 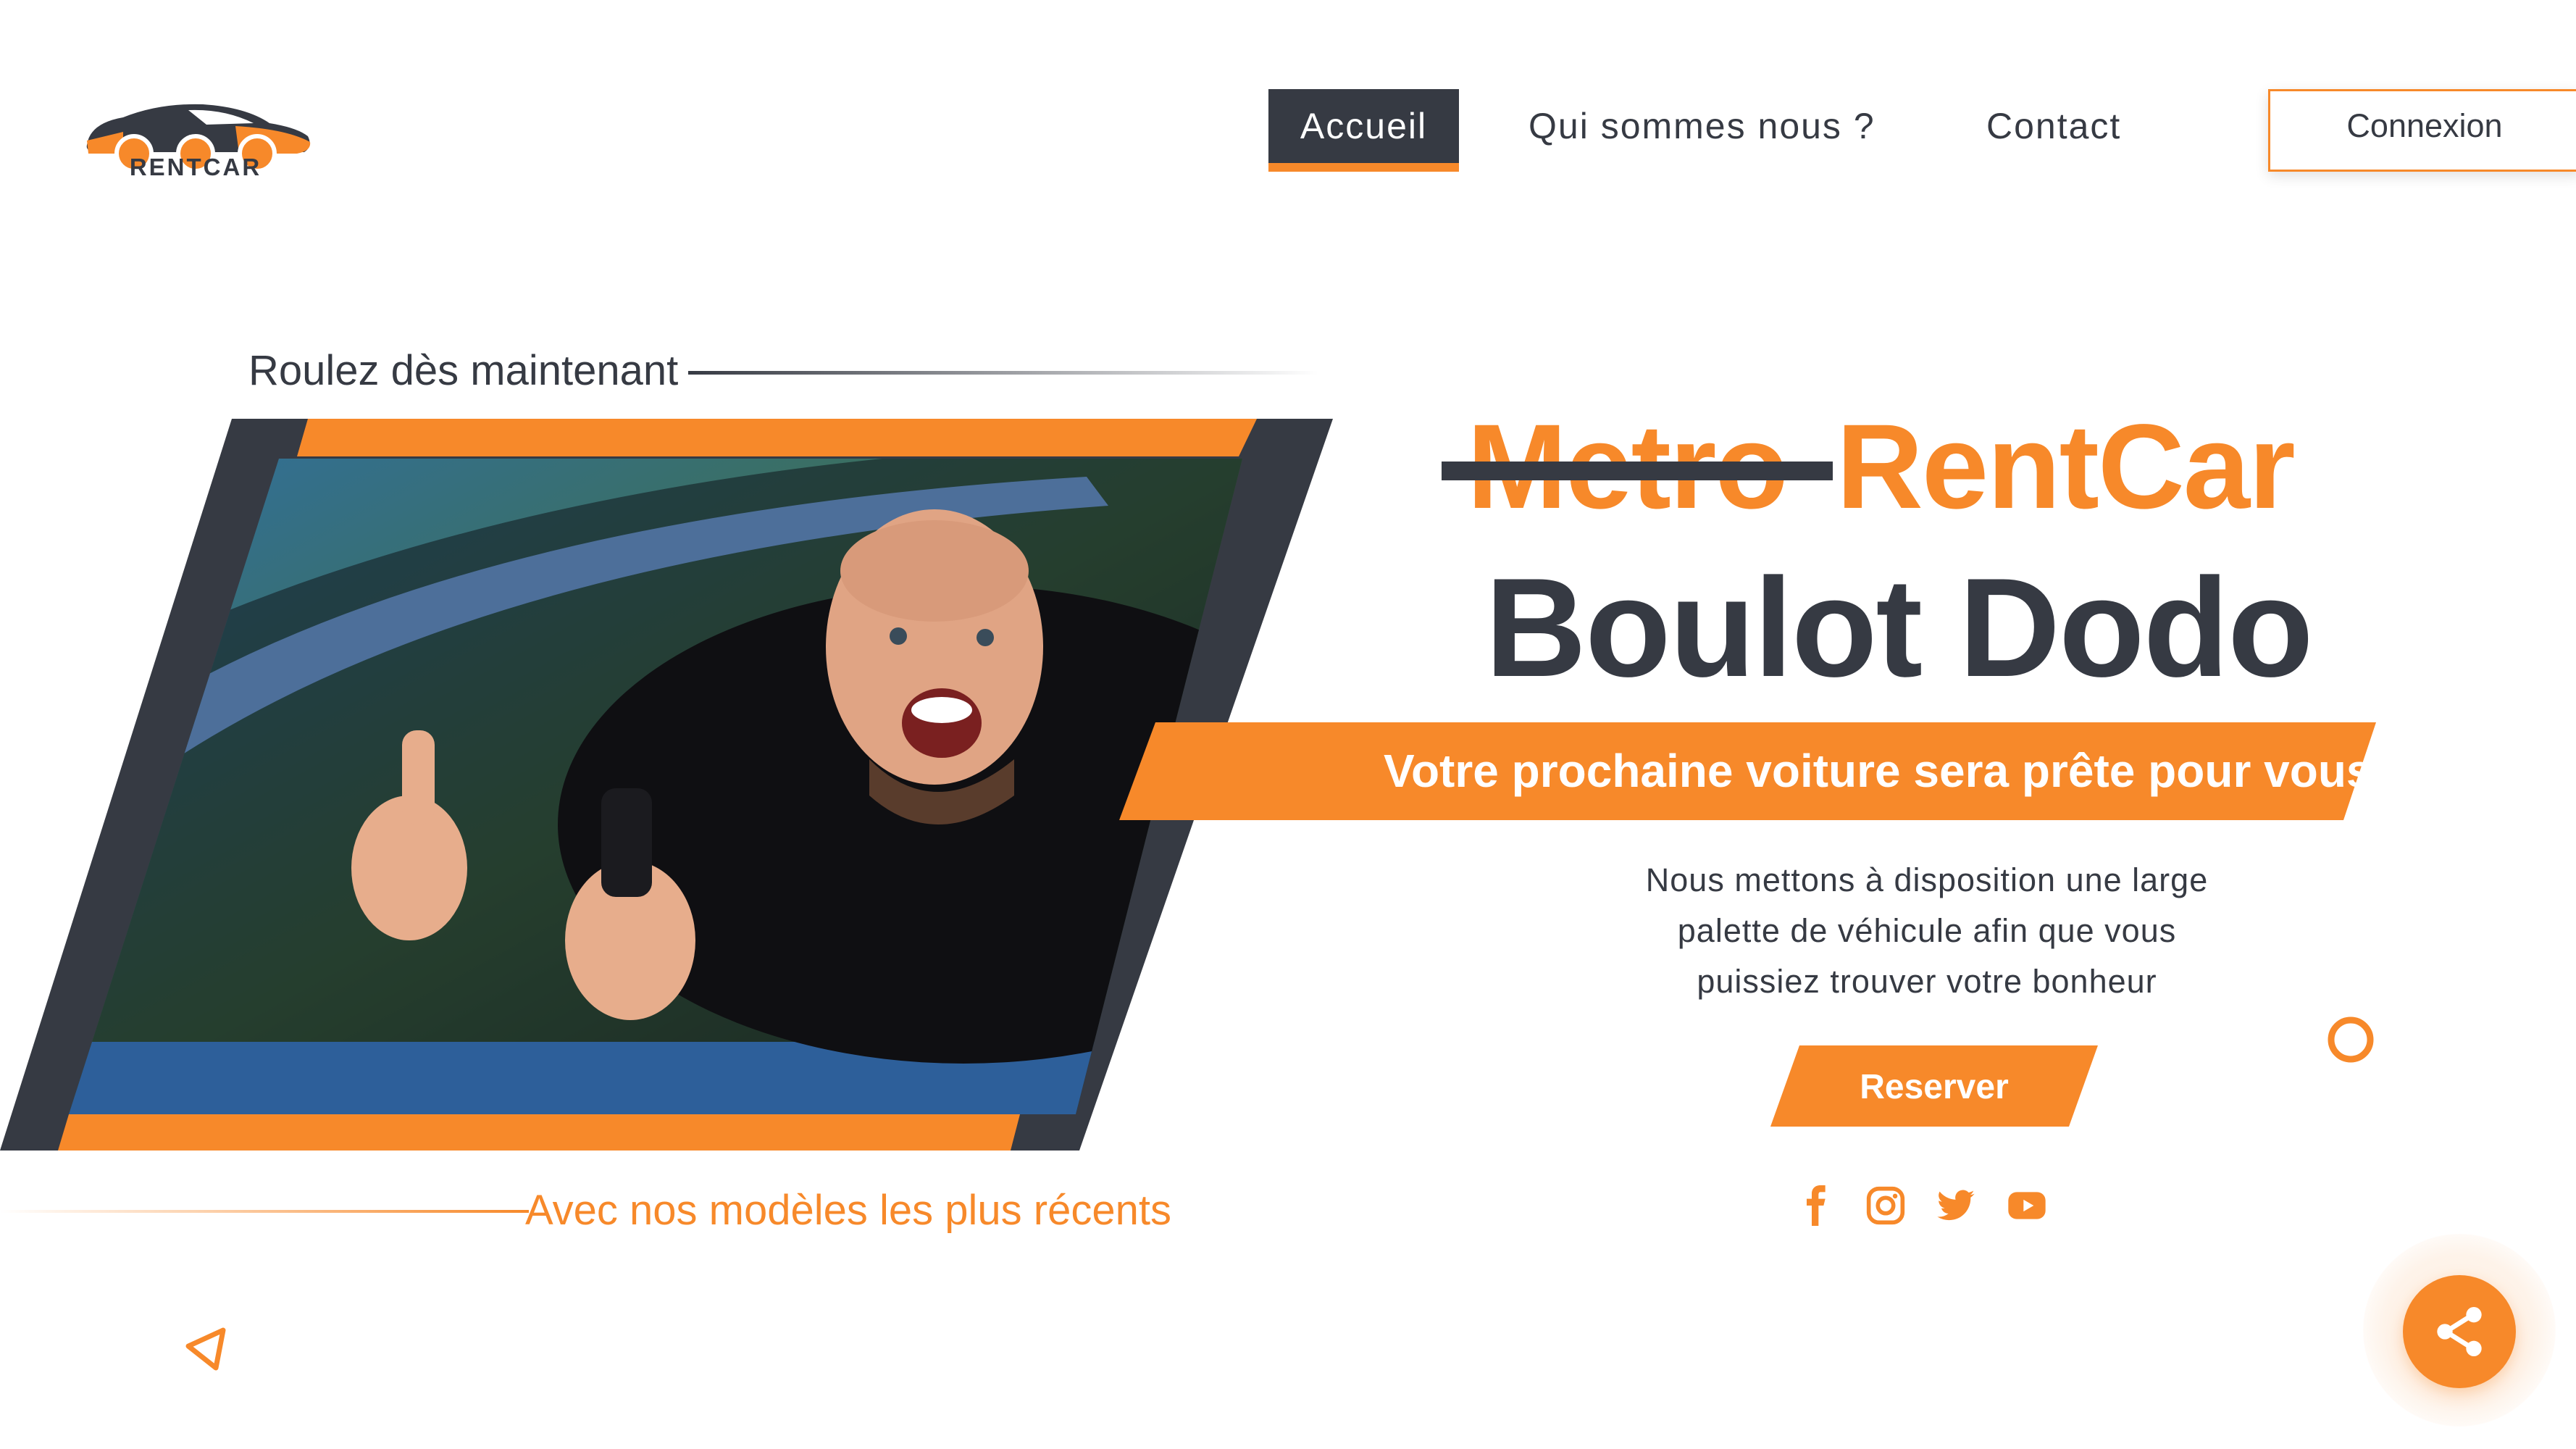 I want to click on hero-description-line: puissiez trouver votre bonheur, so click(x=1927, y=981).